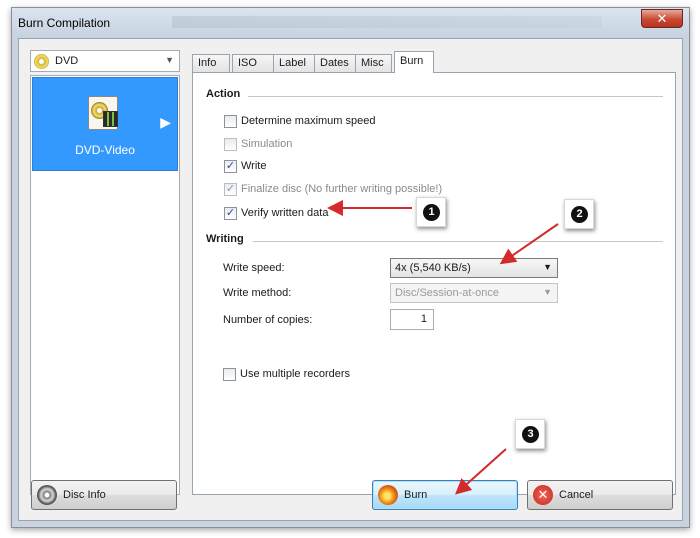 Image resolution: width=700 pixels, height=538 pixels. I want to click on tab-iso: ISO, so click(253, 63).